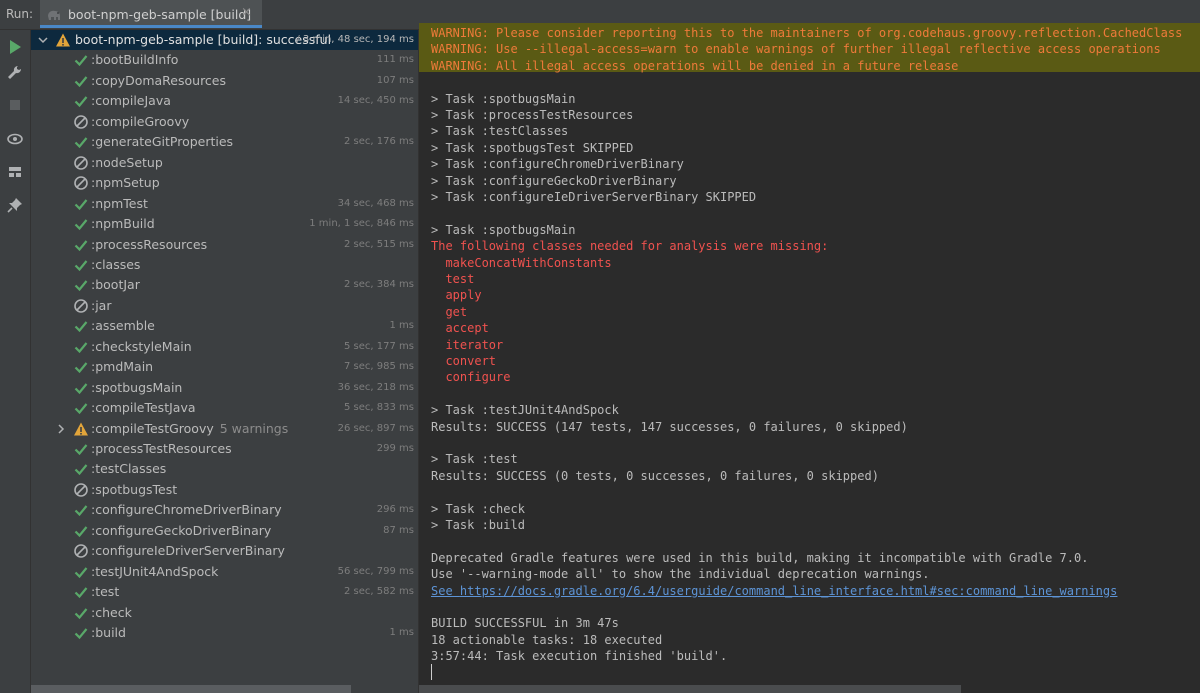 Image resolution: width=1200 pixels, height=693 pixels. I want to click on task-duration: 2 sec, 176 ms, so click(379, 142).